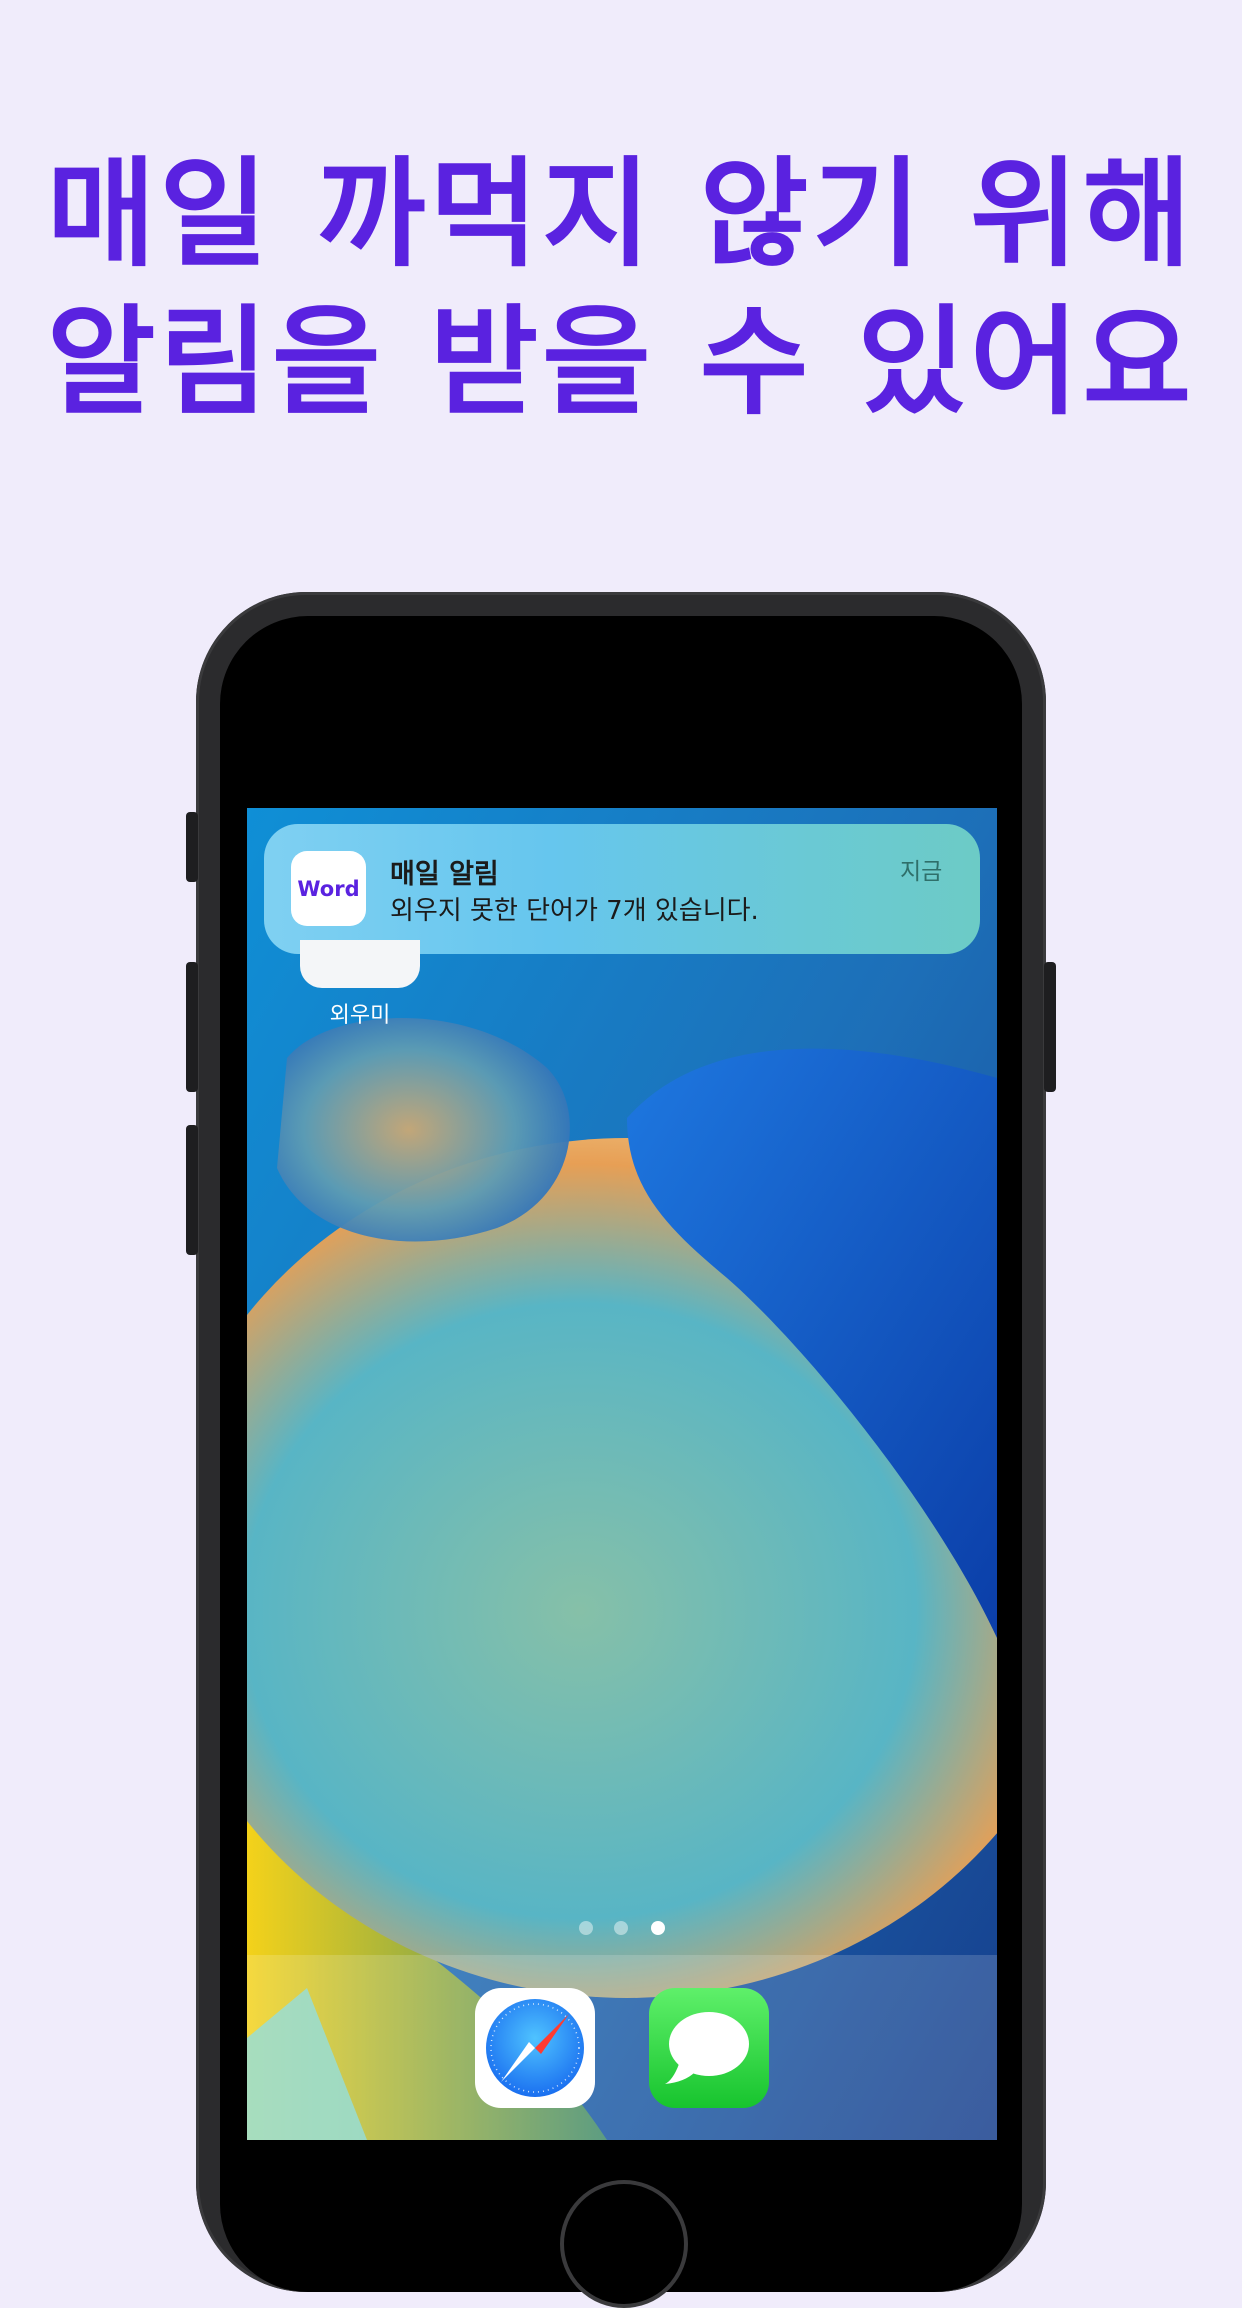 This screenshot has height=2308, width=1242. What do you see at coordinates (192, 1190) in the screenshot?
I see `volume-down-button` at bounding box center [192, 1190].